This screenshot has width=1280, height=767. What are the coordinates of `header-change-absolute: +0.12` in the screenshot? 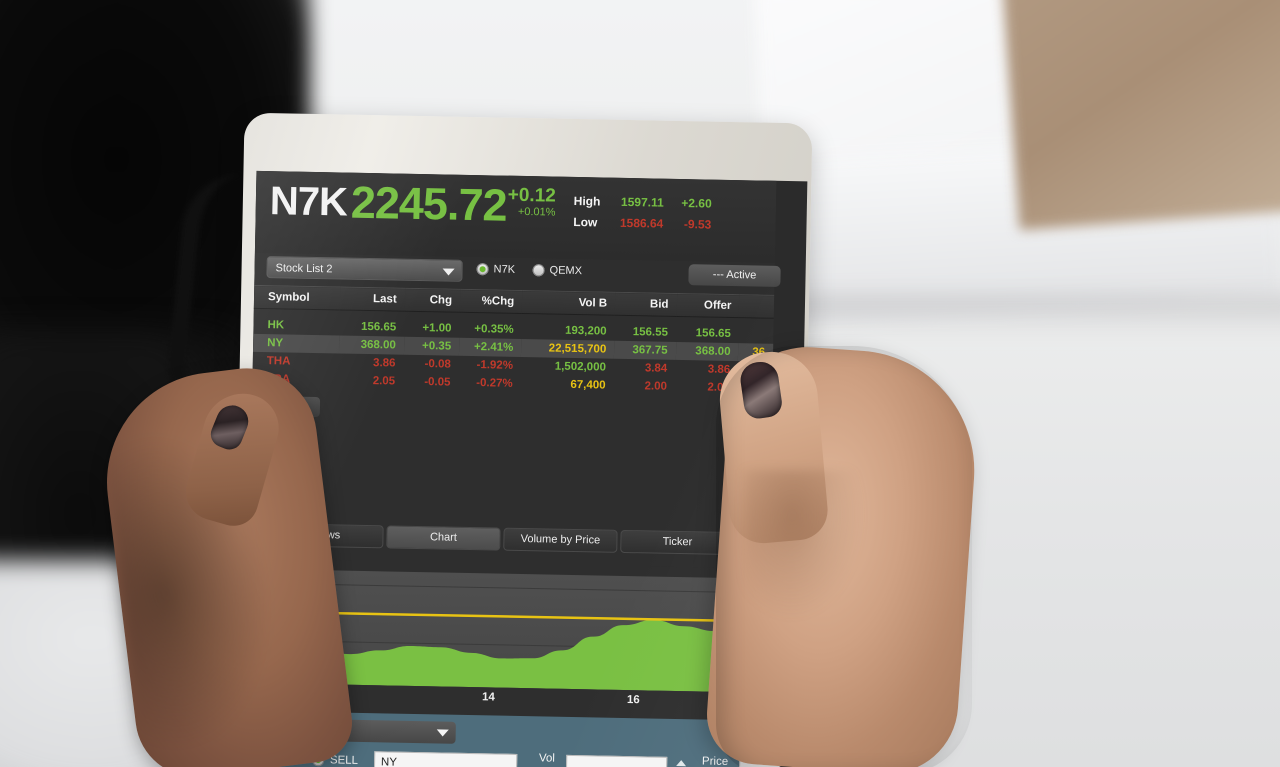 It's located at (532, 195).